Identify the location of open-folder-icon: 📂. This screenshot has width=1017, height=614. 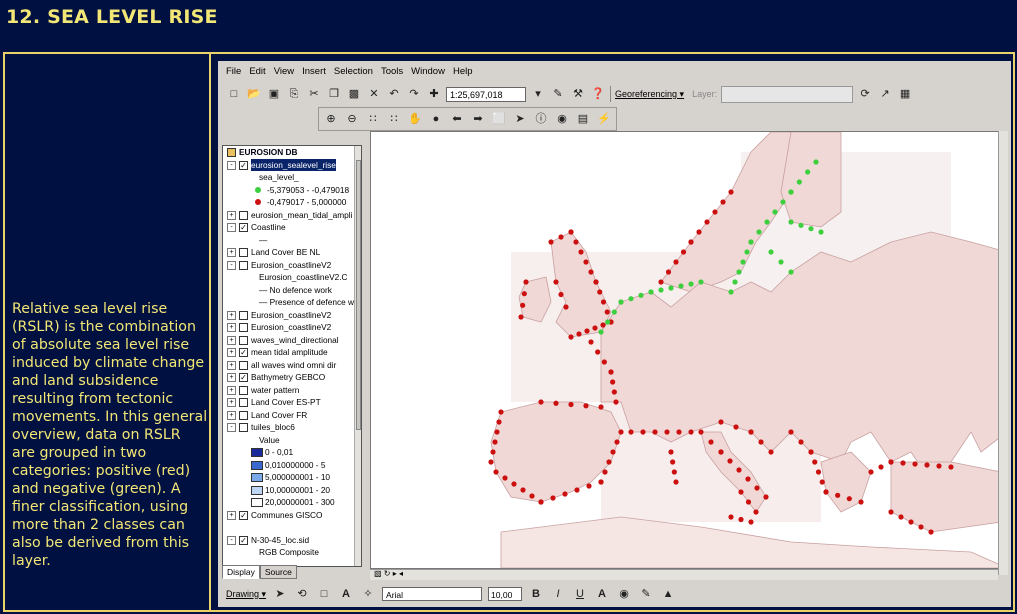
(254, 94).